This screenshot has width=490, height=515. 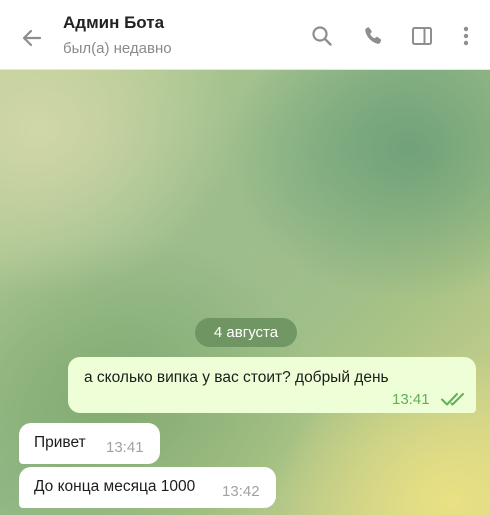 I want to click on search-button, so click(x=322, y=36).